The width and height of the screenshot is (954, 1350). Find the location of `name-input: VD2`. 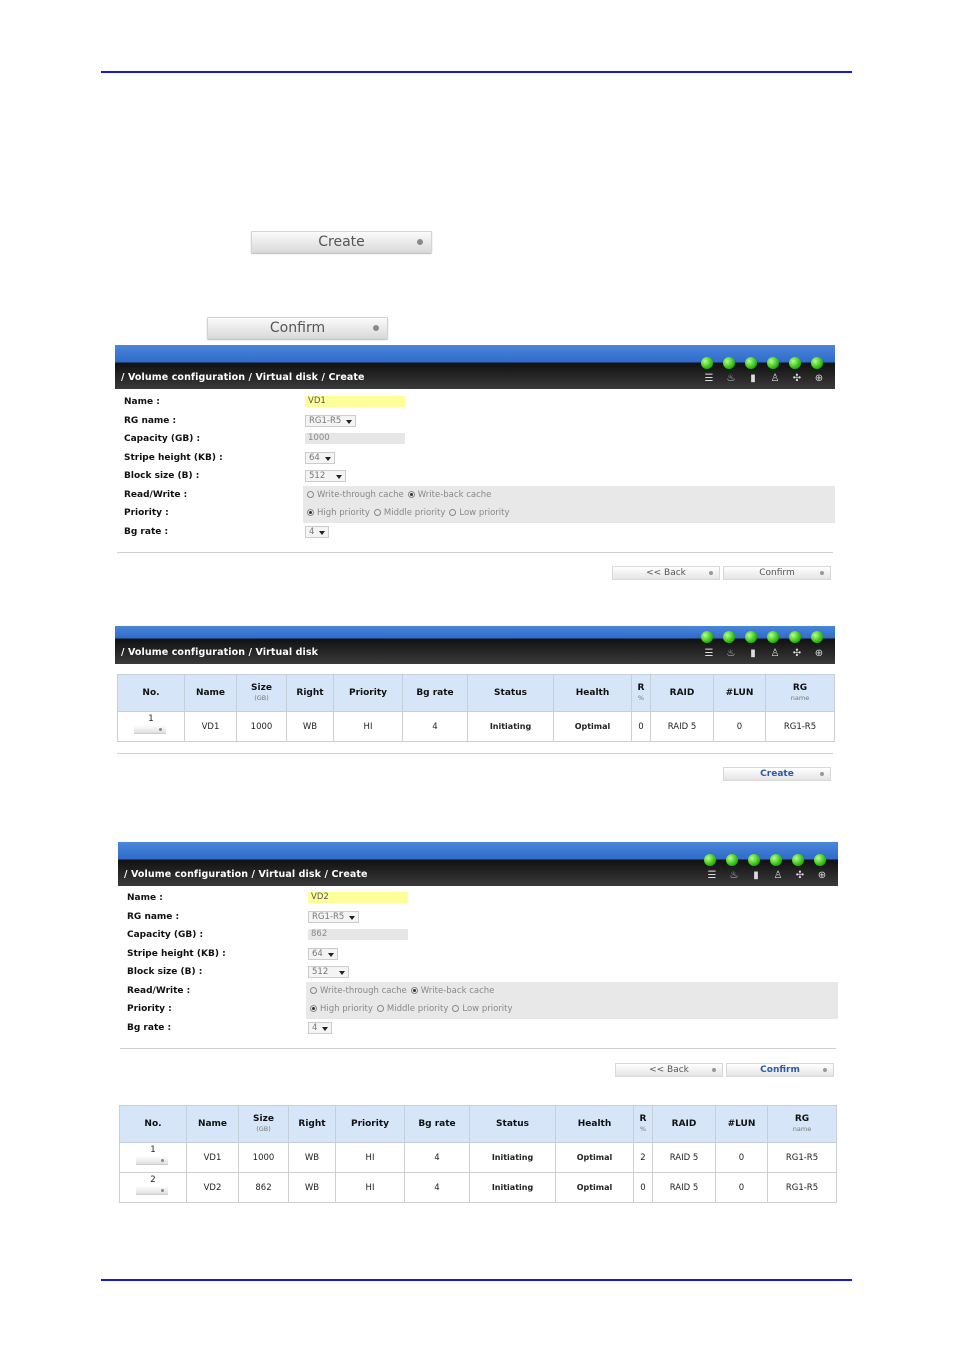

name-input: VD2 is located at coordinates (358, 897).